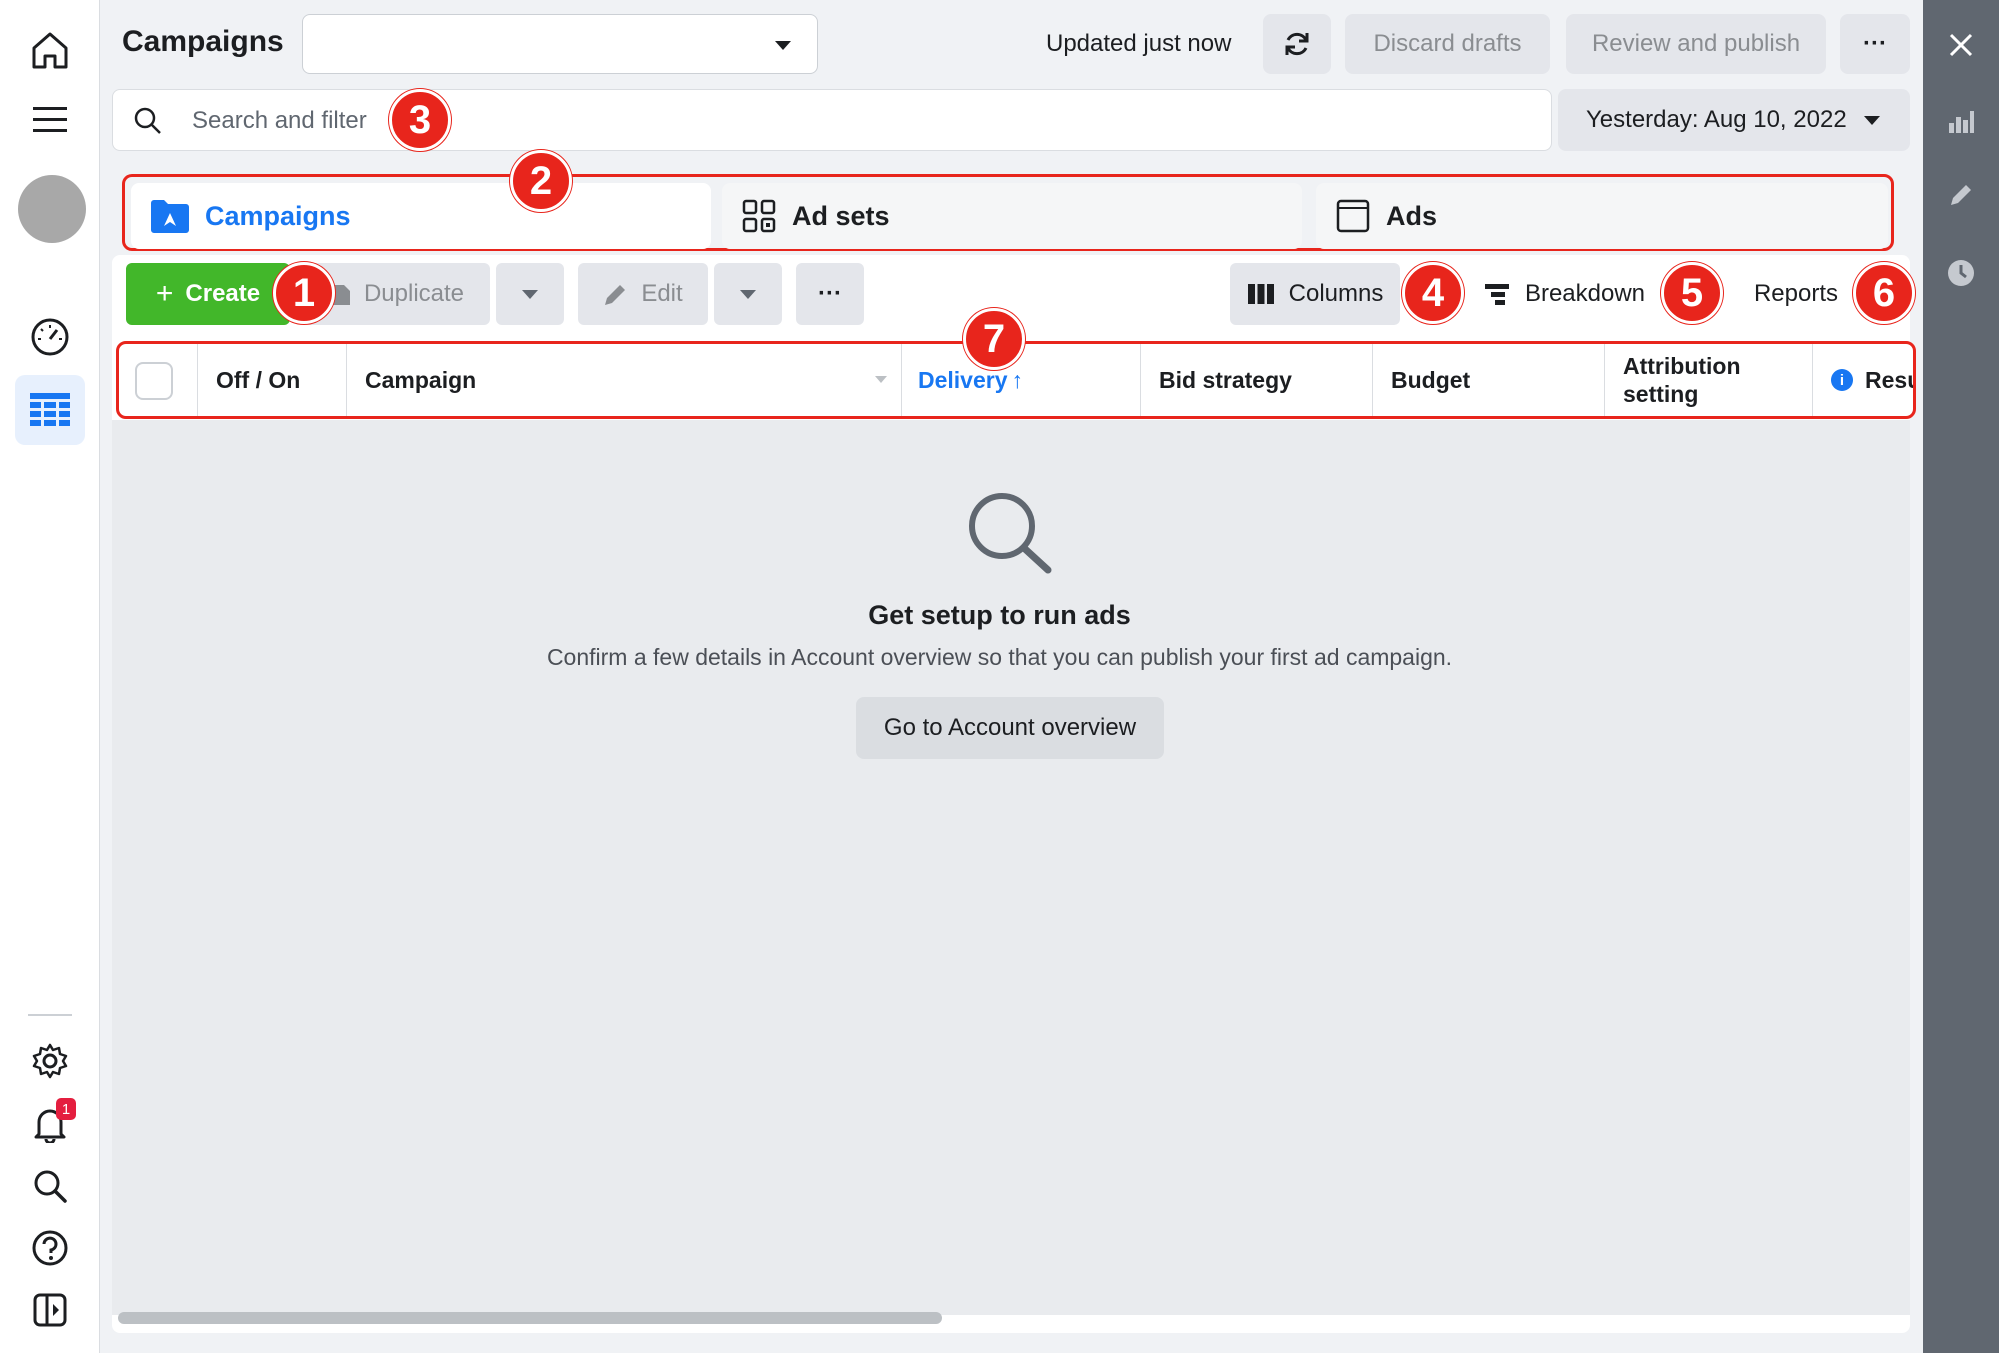  Describe the element at coordinates (1682, 380) in the screenshot. I see `column-attribution-label: Attribution setting` at that location.